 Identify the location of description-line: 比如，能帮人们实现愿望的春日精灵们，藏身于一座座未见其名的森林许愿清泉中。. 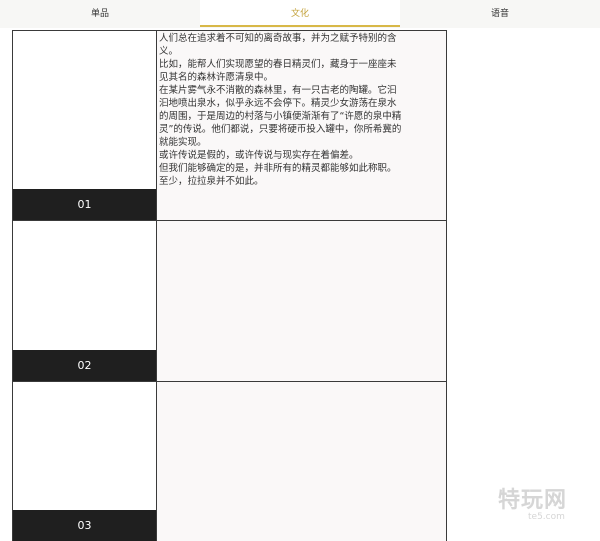
(278, 71).